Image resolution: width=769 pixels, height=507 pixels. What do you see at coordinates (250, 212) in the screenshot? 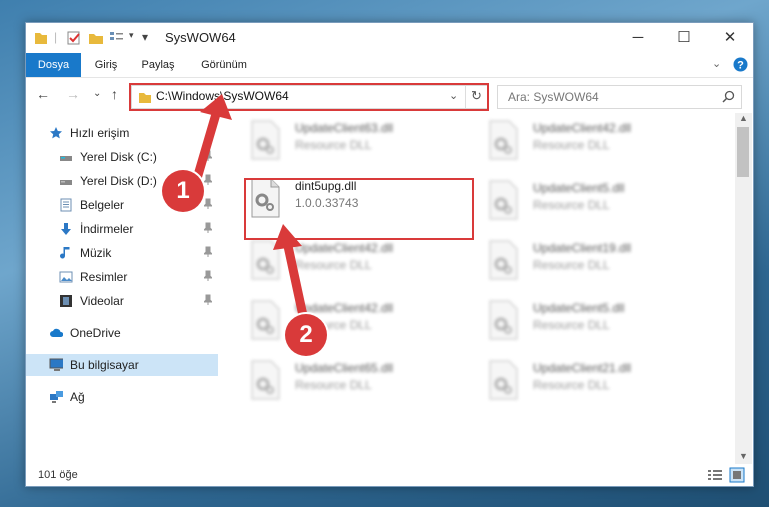
I see `annotation-arrows` at bounding box center [250, 212].